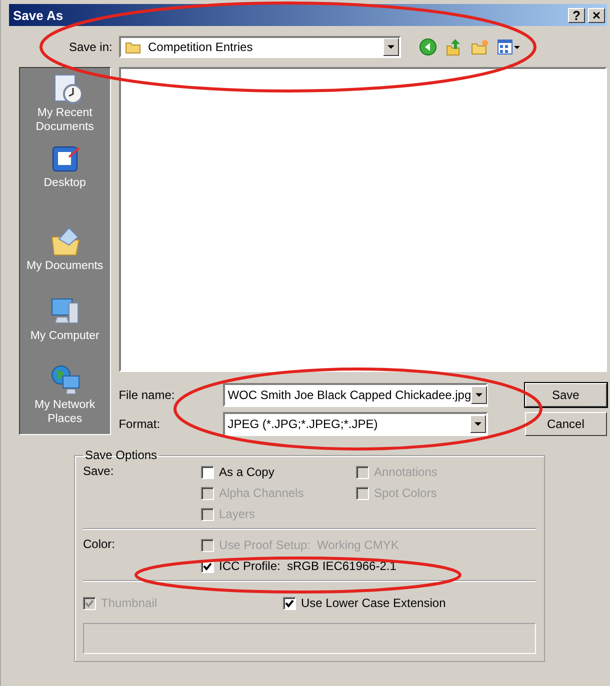  I want to click on checkbox-label: Use Proof Setup: Working CMYK, so click(309, 545).